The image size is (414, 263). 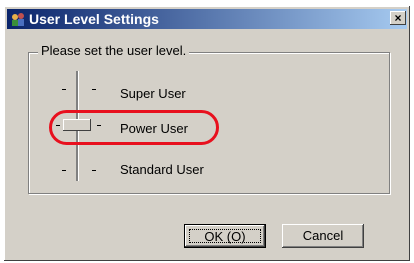 I want to click on close-button: ×, so click(x=398, y=18).